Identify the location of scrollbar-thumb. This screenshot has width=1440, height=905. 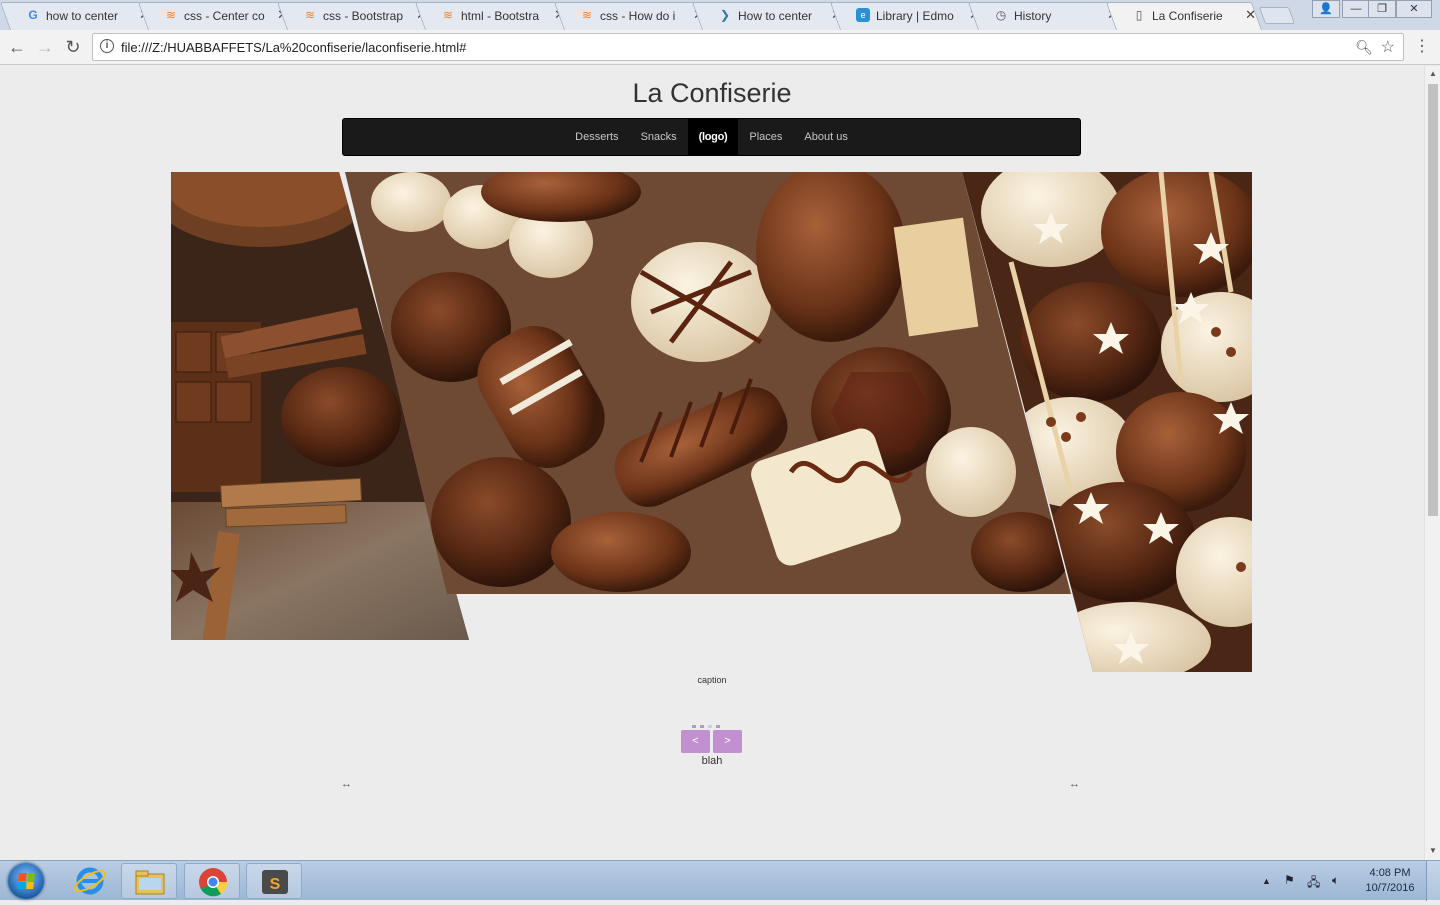
(1433, 300).